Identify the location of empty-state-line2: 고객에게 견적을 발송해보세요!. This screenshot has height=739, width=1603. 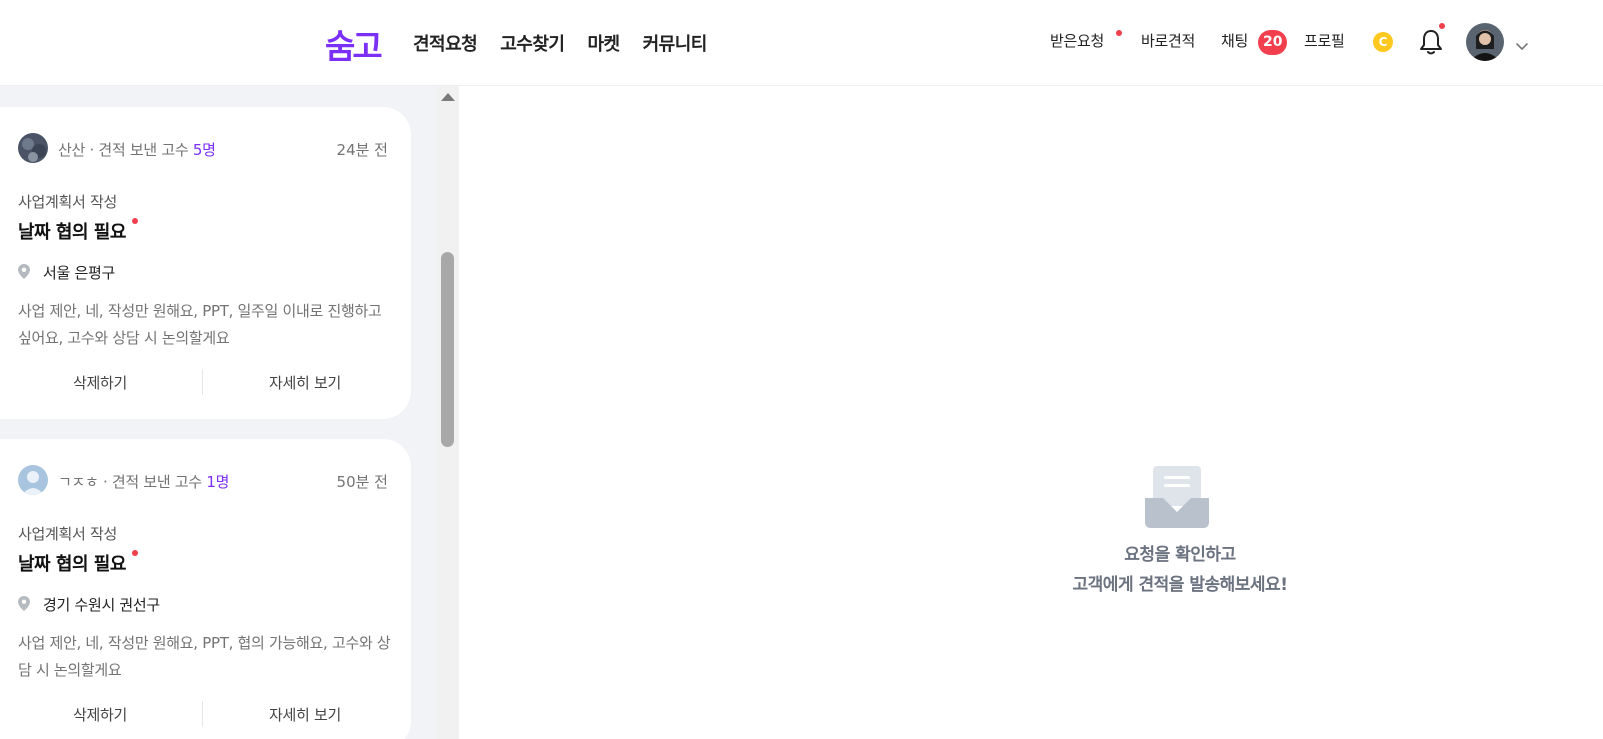
(1180, 585).